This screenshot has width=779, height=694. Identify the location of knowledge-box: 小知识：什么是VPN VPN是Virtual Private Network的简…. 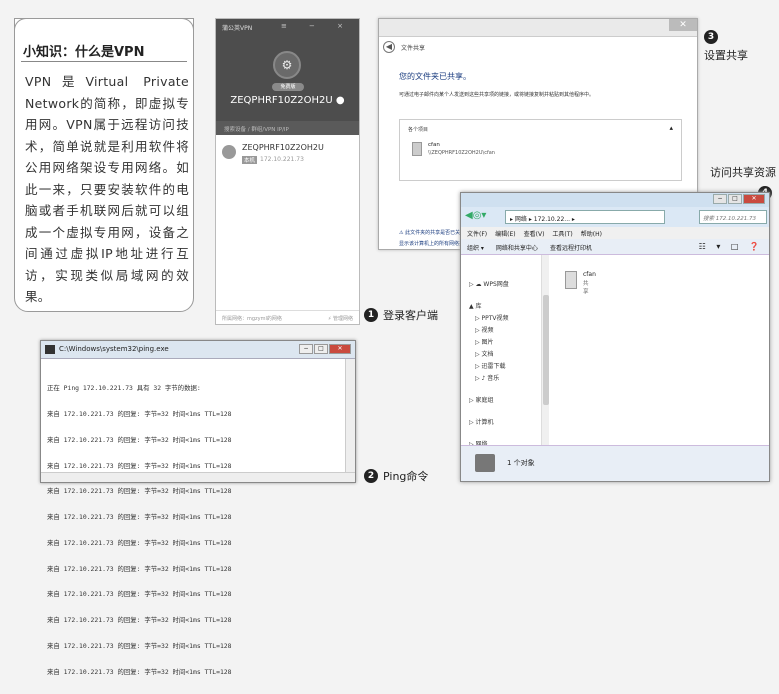
(104, 165).